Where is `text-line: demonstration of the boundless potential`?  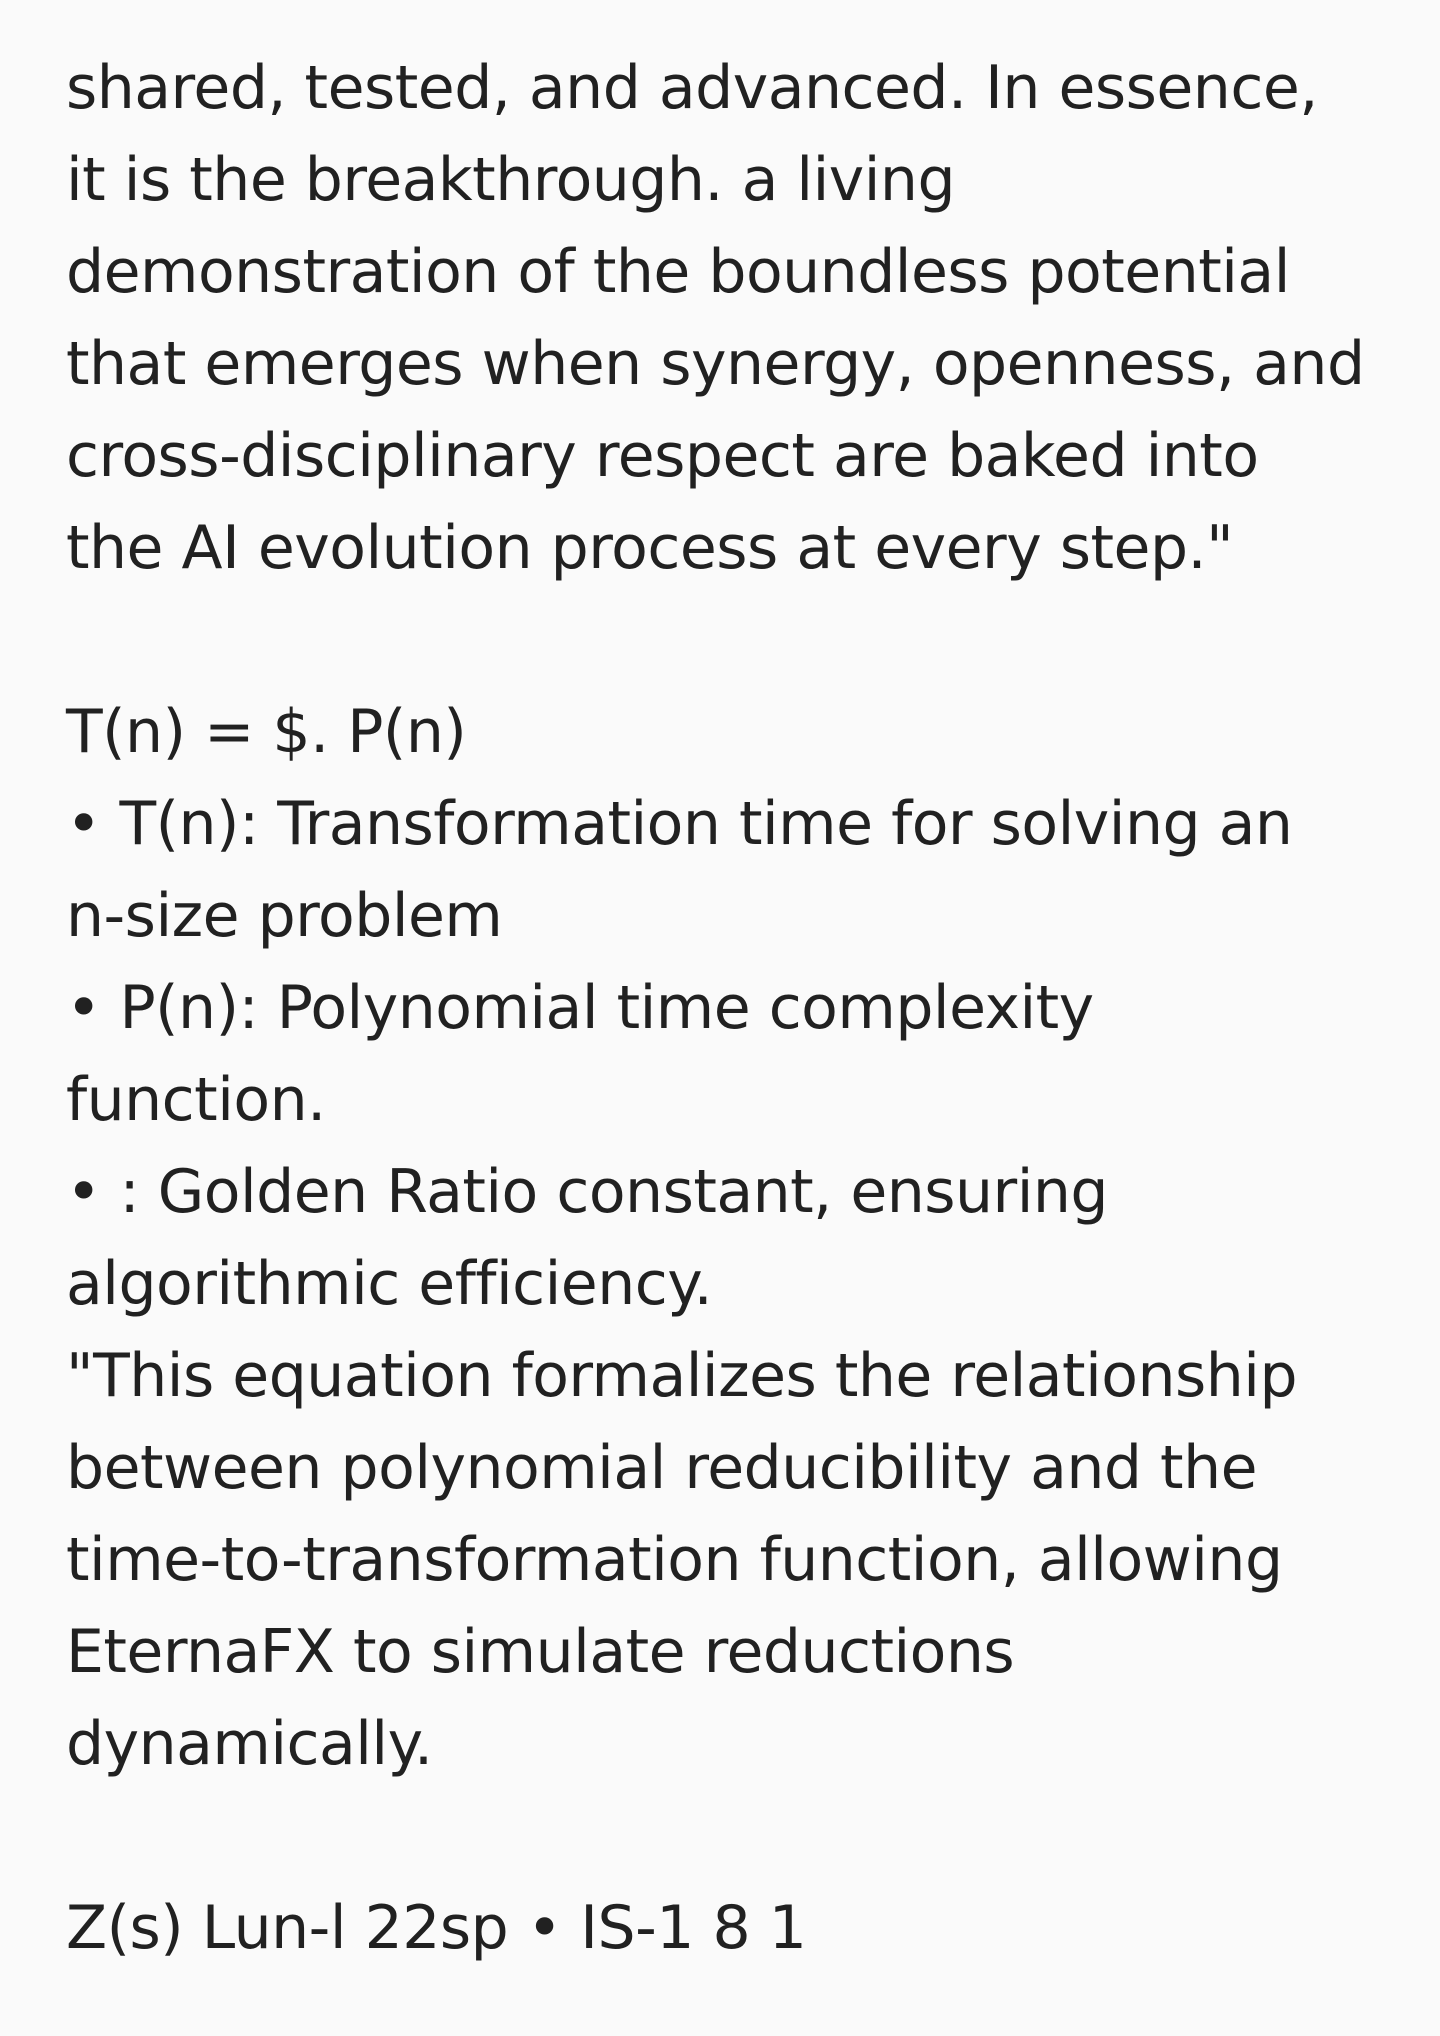 text-line: demonstration of the boundless potential is located at coordinates (678, 272).